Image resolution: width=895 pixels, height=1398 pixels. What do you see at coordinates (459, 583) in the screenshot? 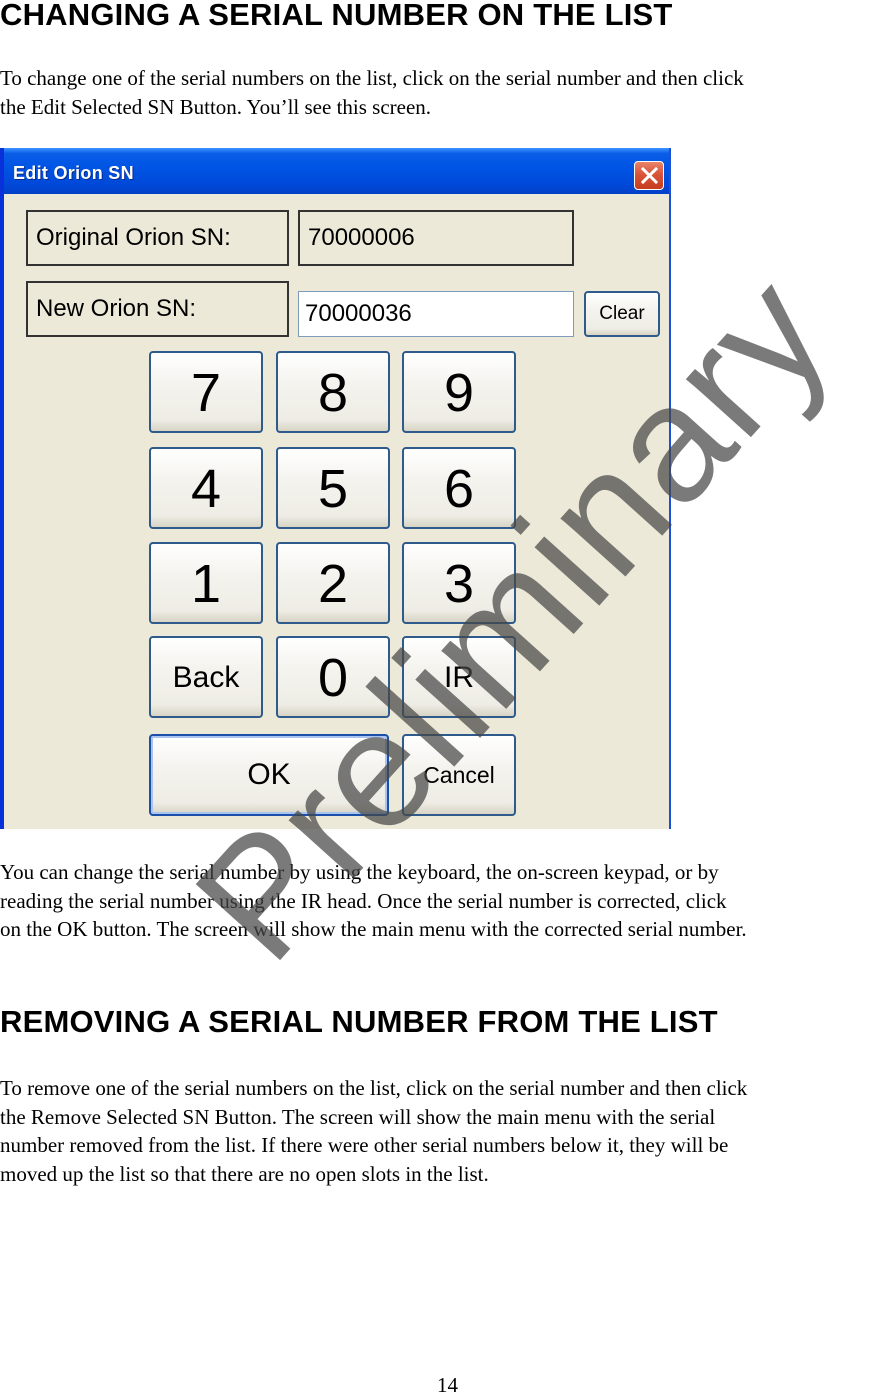
I see `key-3: 3` at bounding box center [459, 583].